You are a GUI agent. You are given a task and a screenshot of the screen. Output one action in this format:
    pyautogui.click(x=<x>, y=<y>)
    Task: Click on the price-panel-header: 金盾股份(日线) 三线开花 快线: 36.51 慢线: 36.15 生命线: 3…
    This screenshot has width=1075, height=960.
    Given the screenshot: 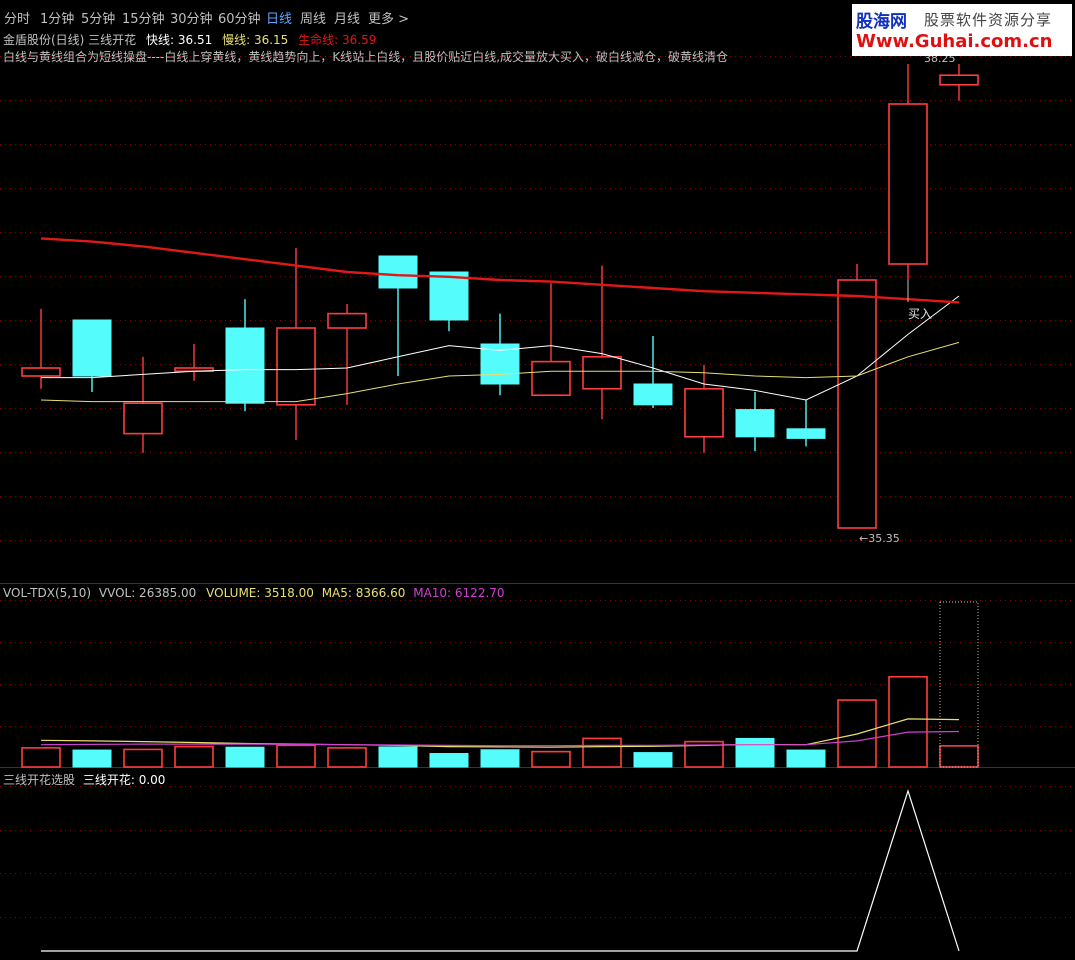 What is the action you would take?
    pyautogui.click(x=189, y=39)
    